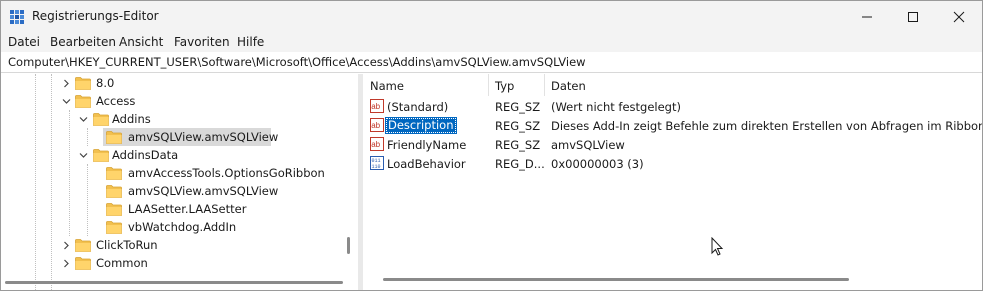 This screenshot has height=291, width=983. What do you see at coordinates (616, 107) in the screenshot?
I see `value-data: (Wert nicht festgelegt)` at bounding box center [616, 107].